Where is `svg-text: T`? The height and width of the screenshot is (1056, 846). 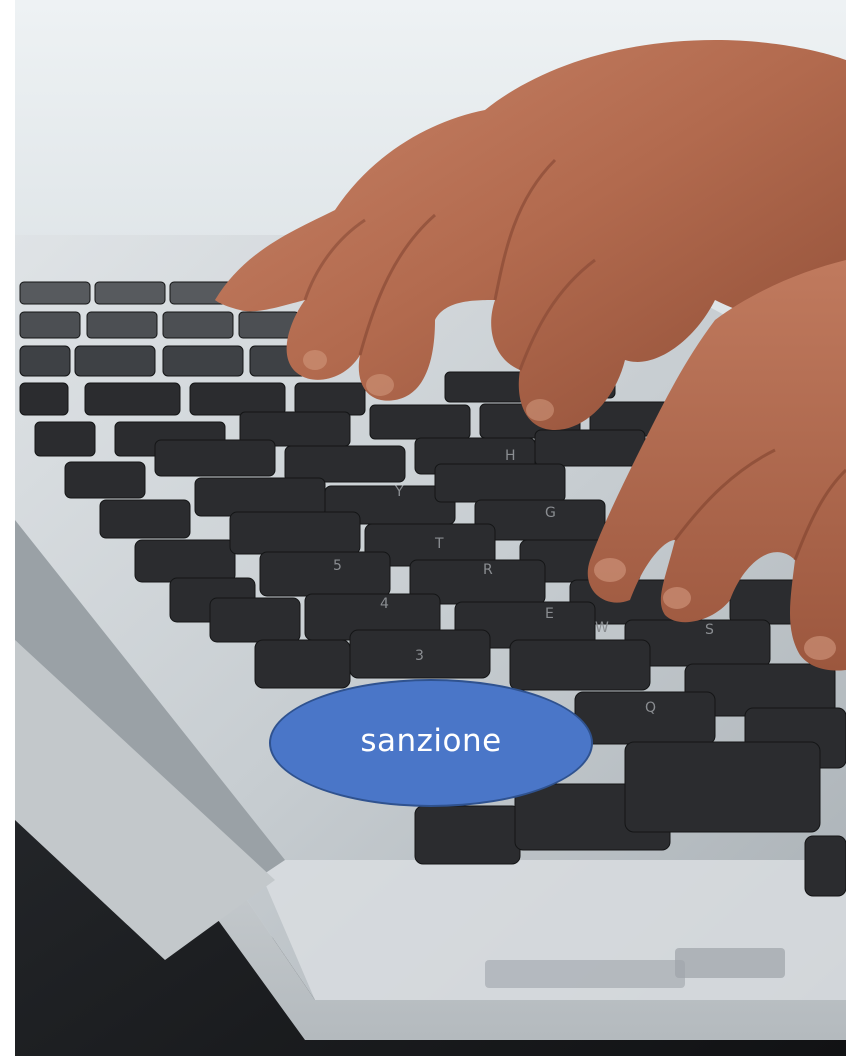
svg-text: T is located at coordinates (439, 544).